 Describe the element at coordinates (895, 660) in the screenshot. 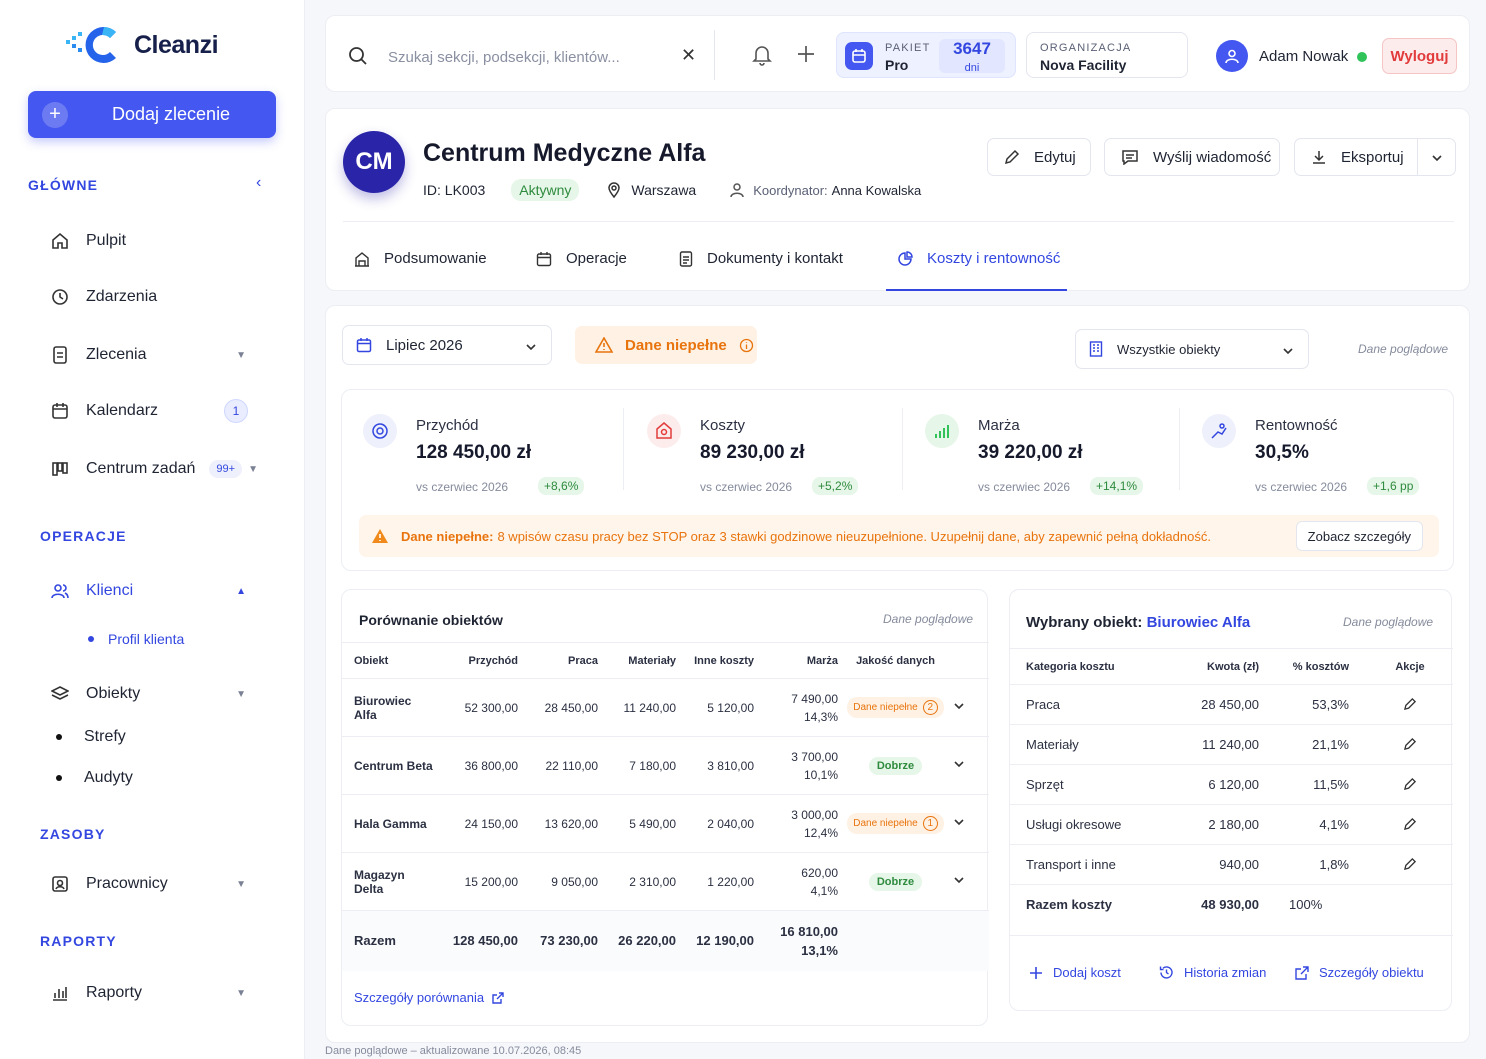

I see `column-header: Jakość danych` at that location.